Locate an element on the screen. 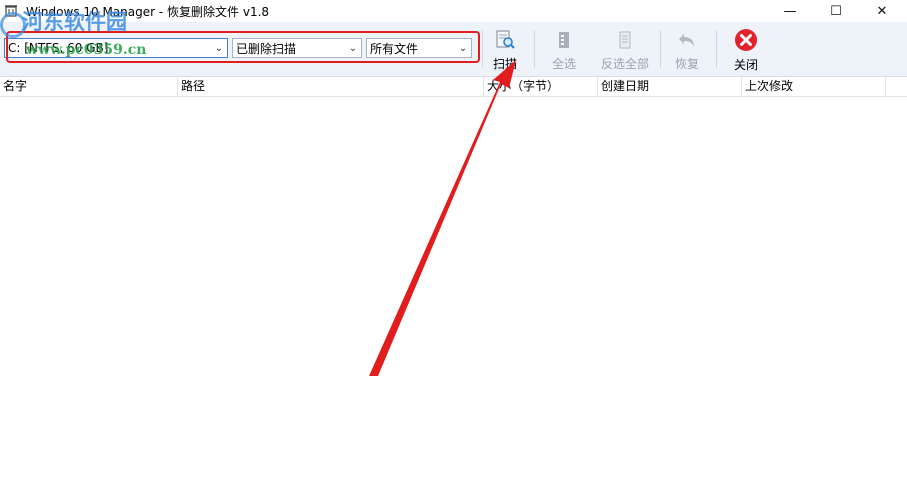  close-button: 关闭 is located at coordinates (746, 49).